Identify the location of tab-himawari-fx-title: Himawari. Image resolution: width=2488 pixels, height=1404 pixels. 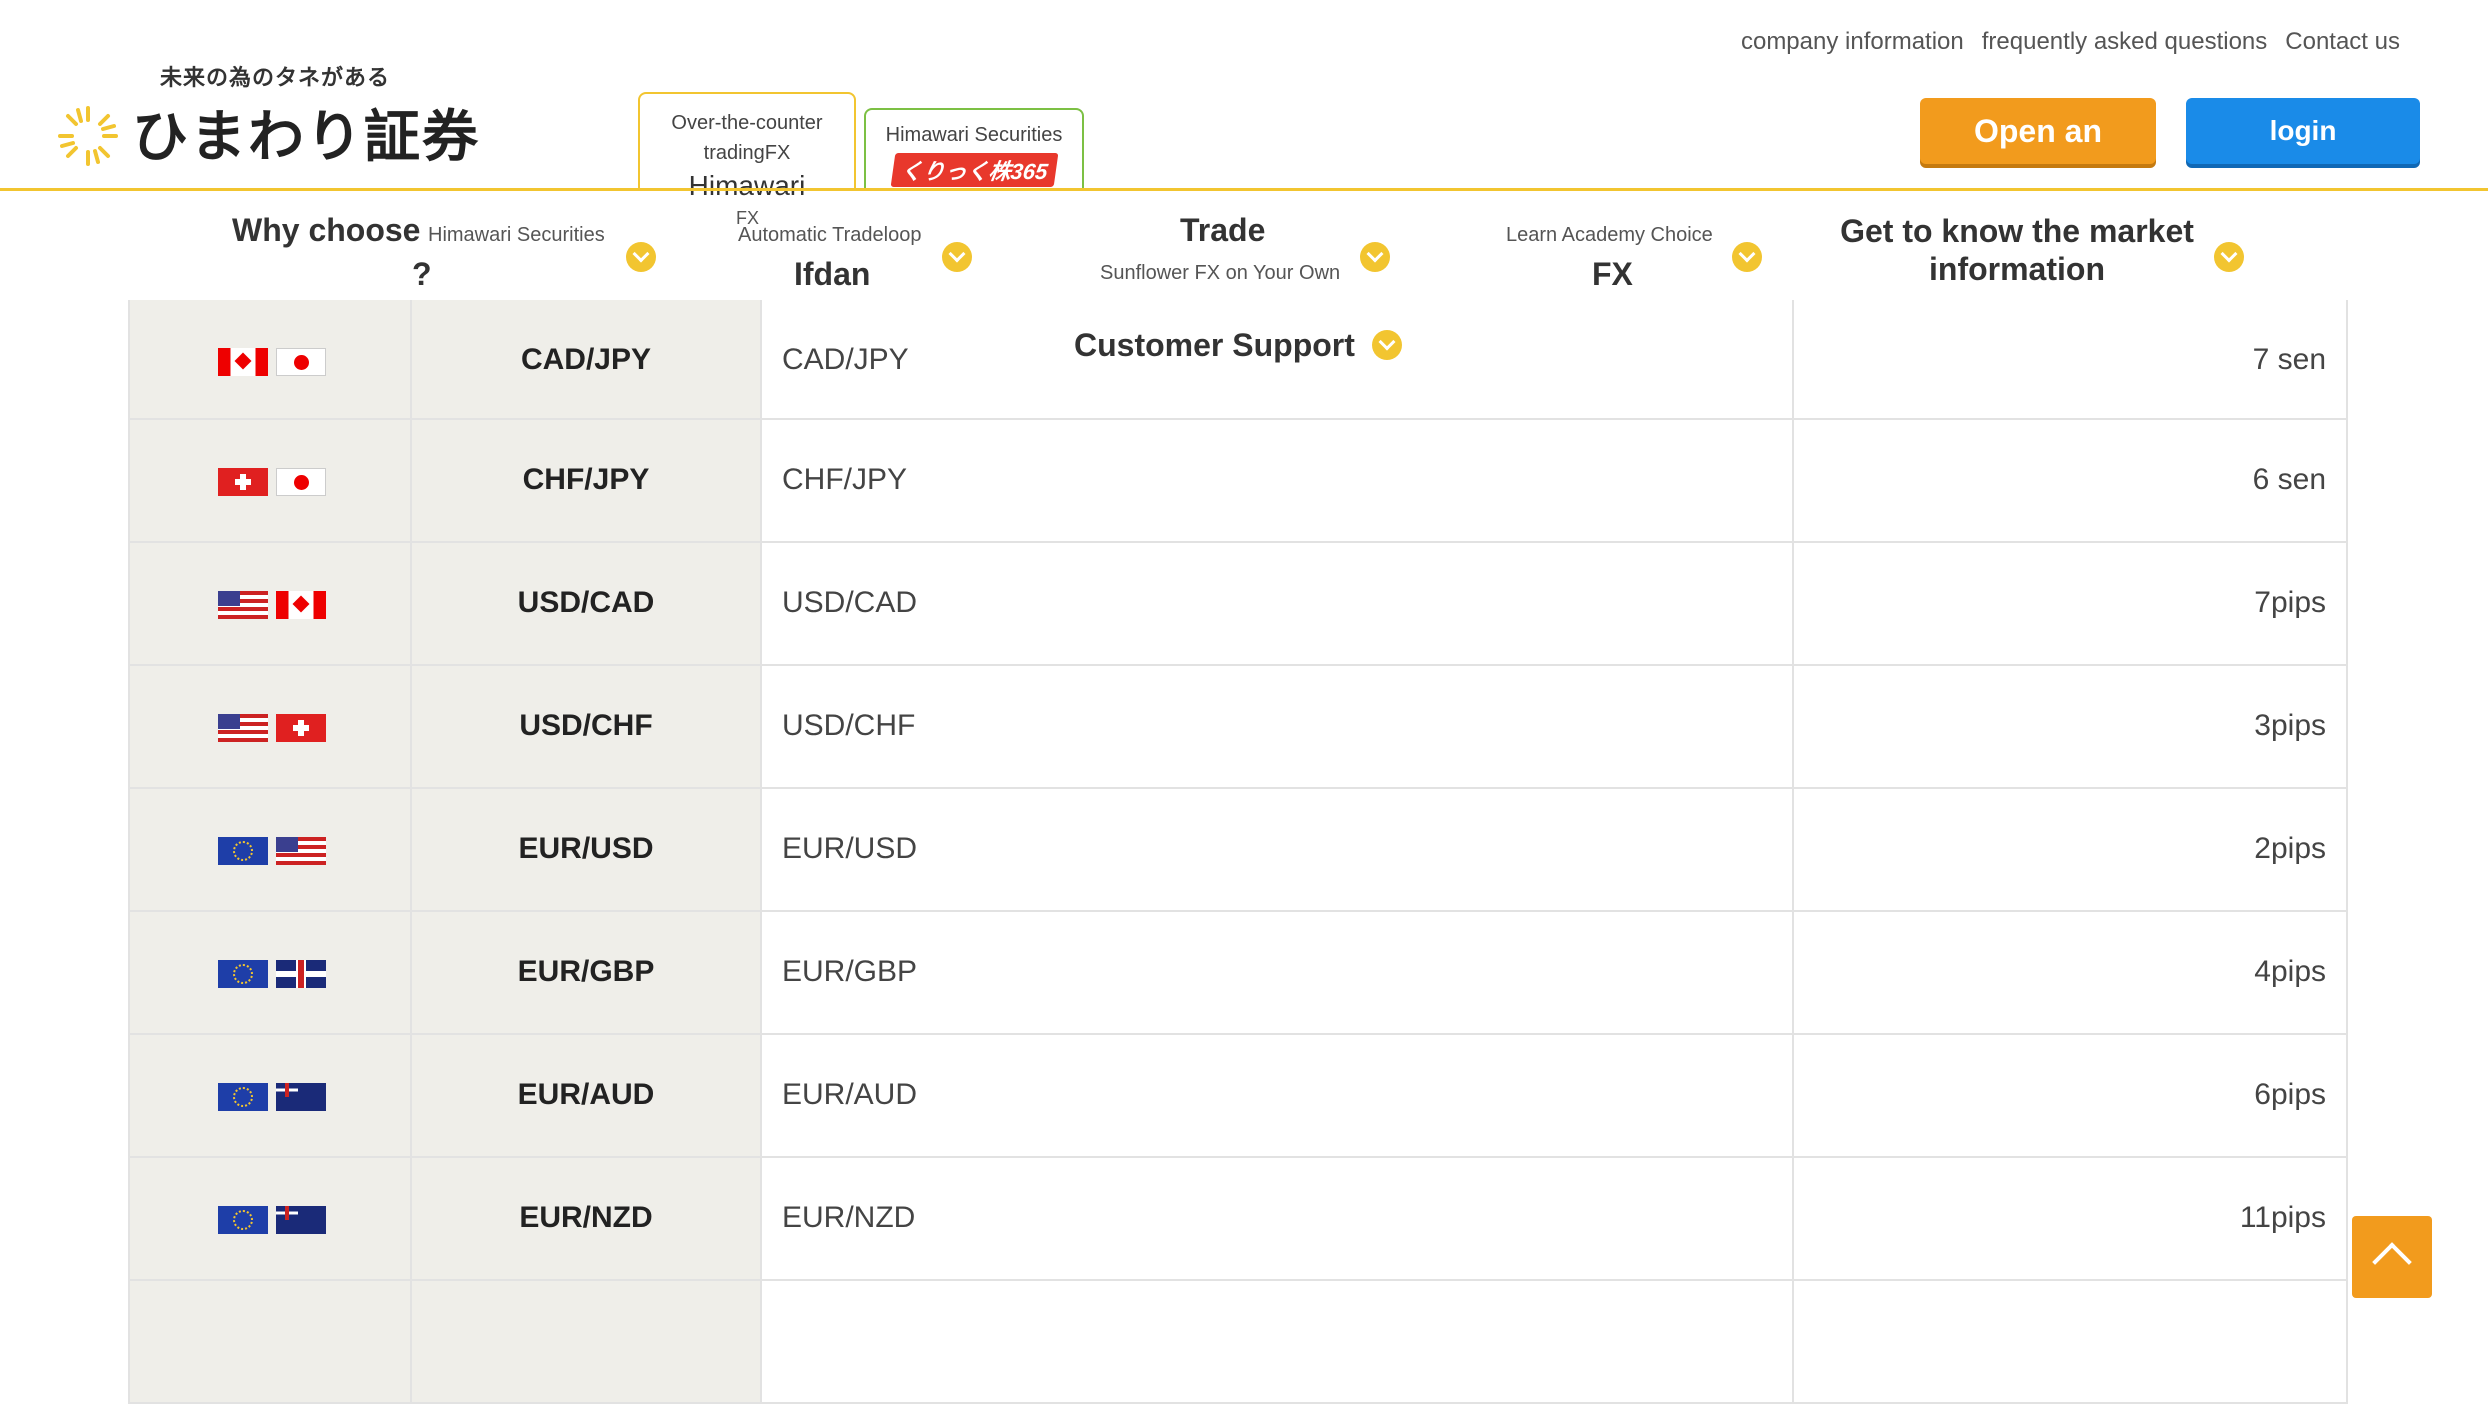
(747, 185).